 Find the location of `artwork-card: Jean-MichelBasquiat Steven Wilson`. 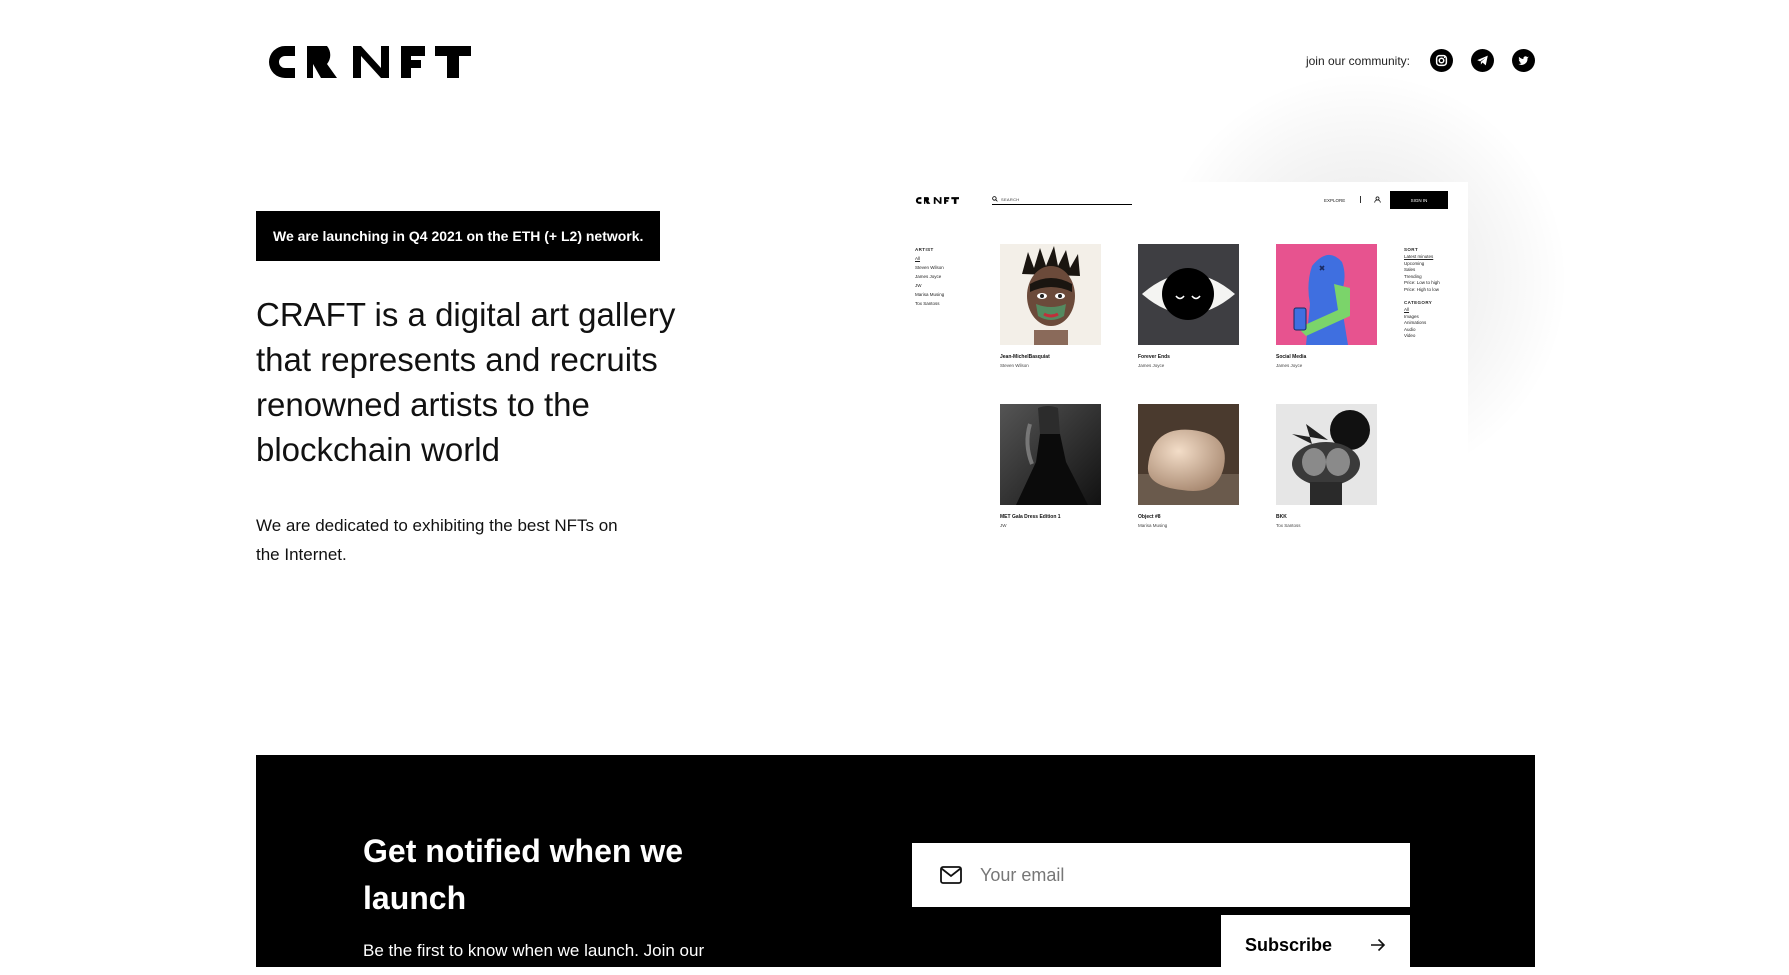

artwork-card: Jean-MichelBasquiat Steven Wilson is located at coordinates (1050, 306).